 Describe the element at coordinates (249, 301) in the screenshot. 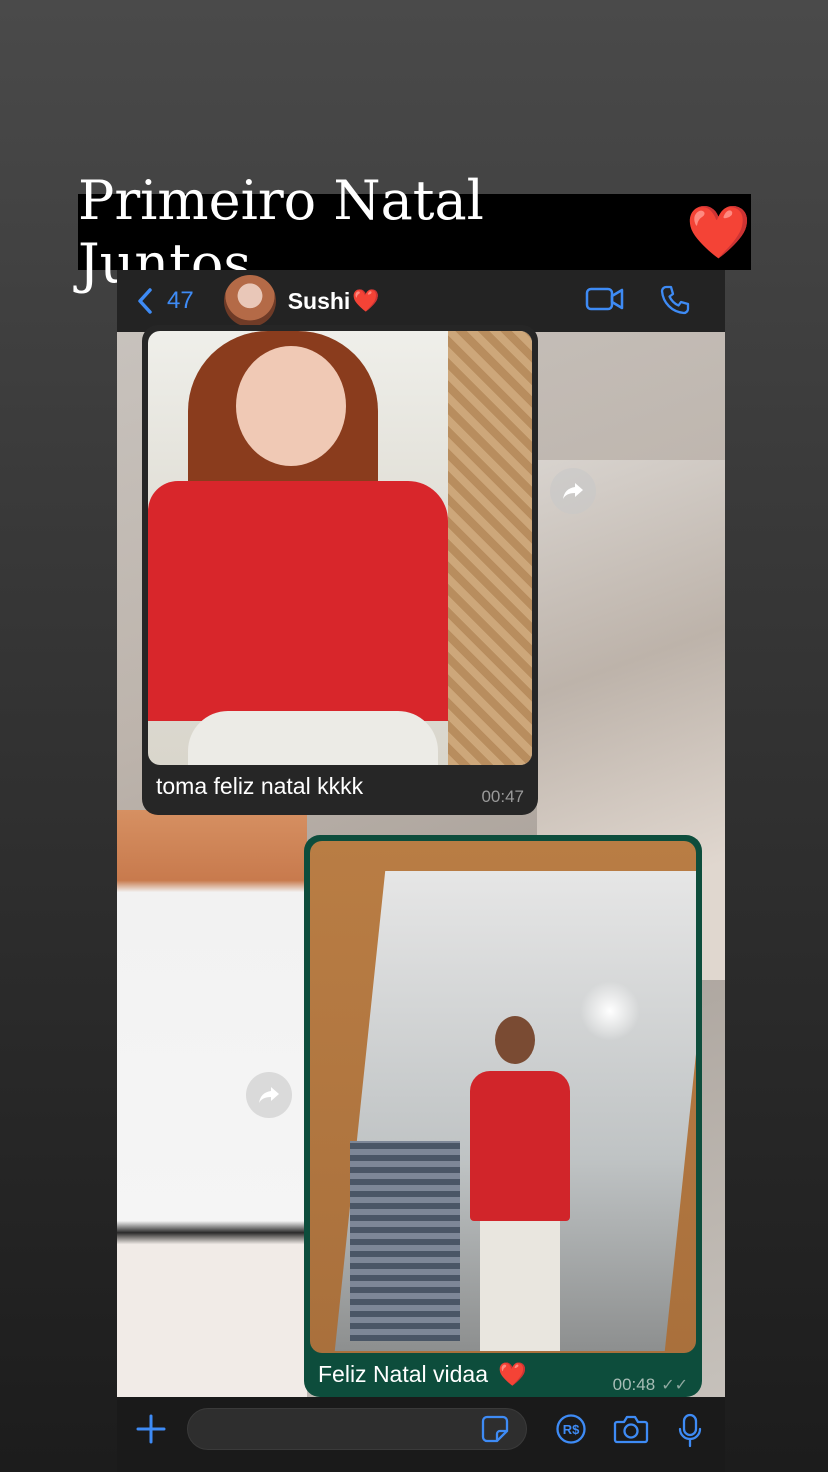

I see `avatar` at that location.